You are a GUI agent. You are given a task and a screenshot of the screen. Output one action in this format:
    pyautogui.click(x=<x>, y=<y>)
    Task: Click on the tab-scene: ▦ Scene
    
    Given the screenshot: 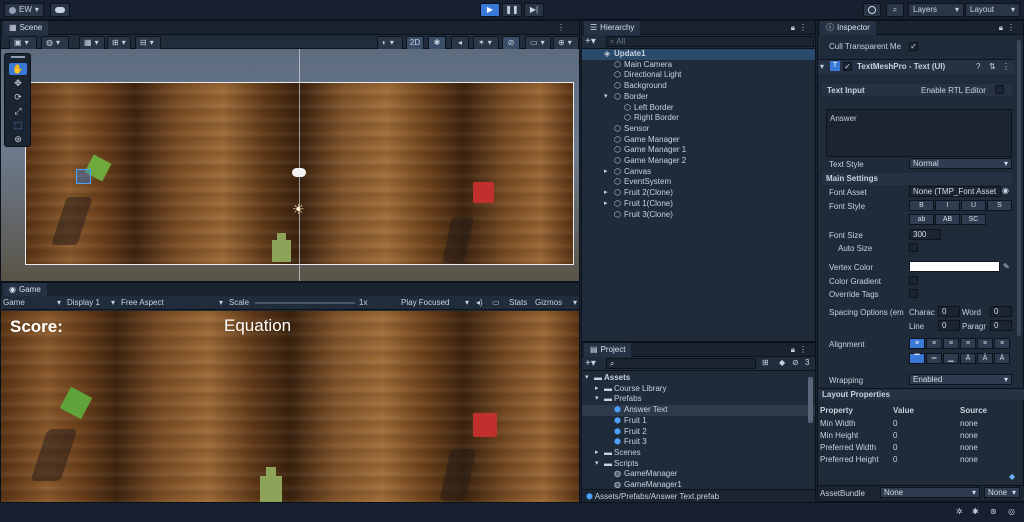 What is the action you would take?
    pyautogui.click(x=26, y=28)
    